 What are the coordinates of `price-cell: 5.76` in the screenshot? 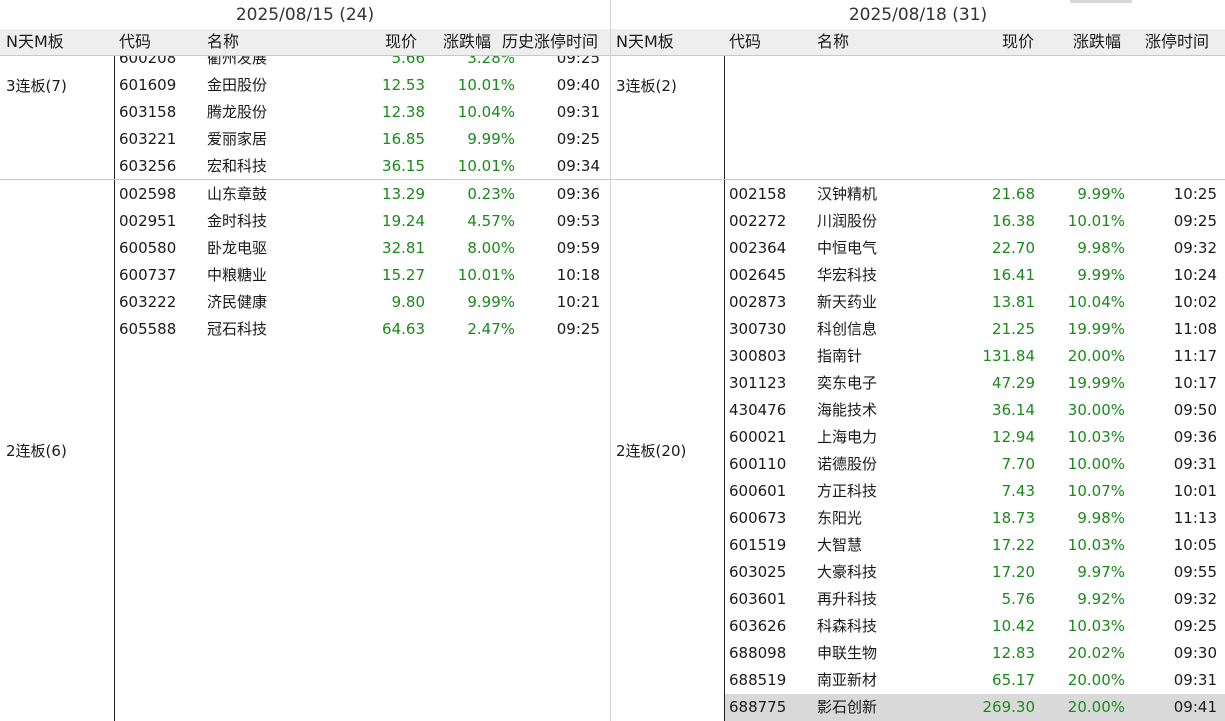 It's located at (1018, 599).